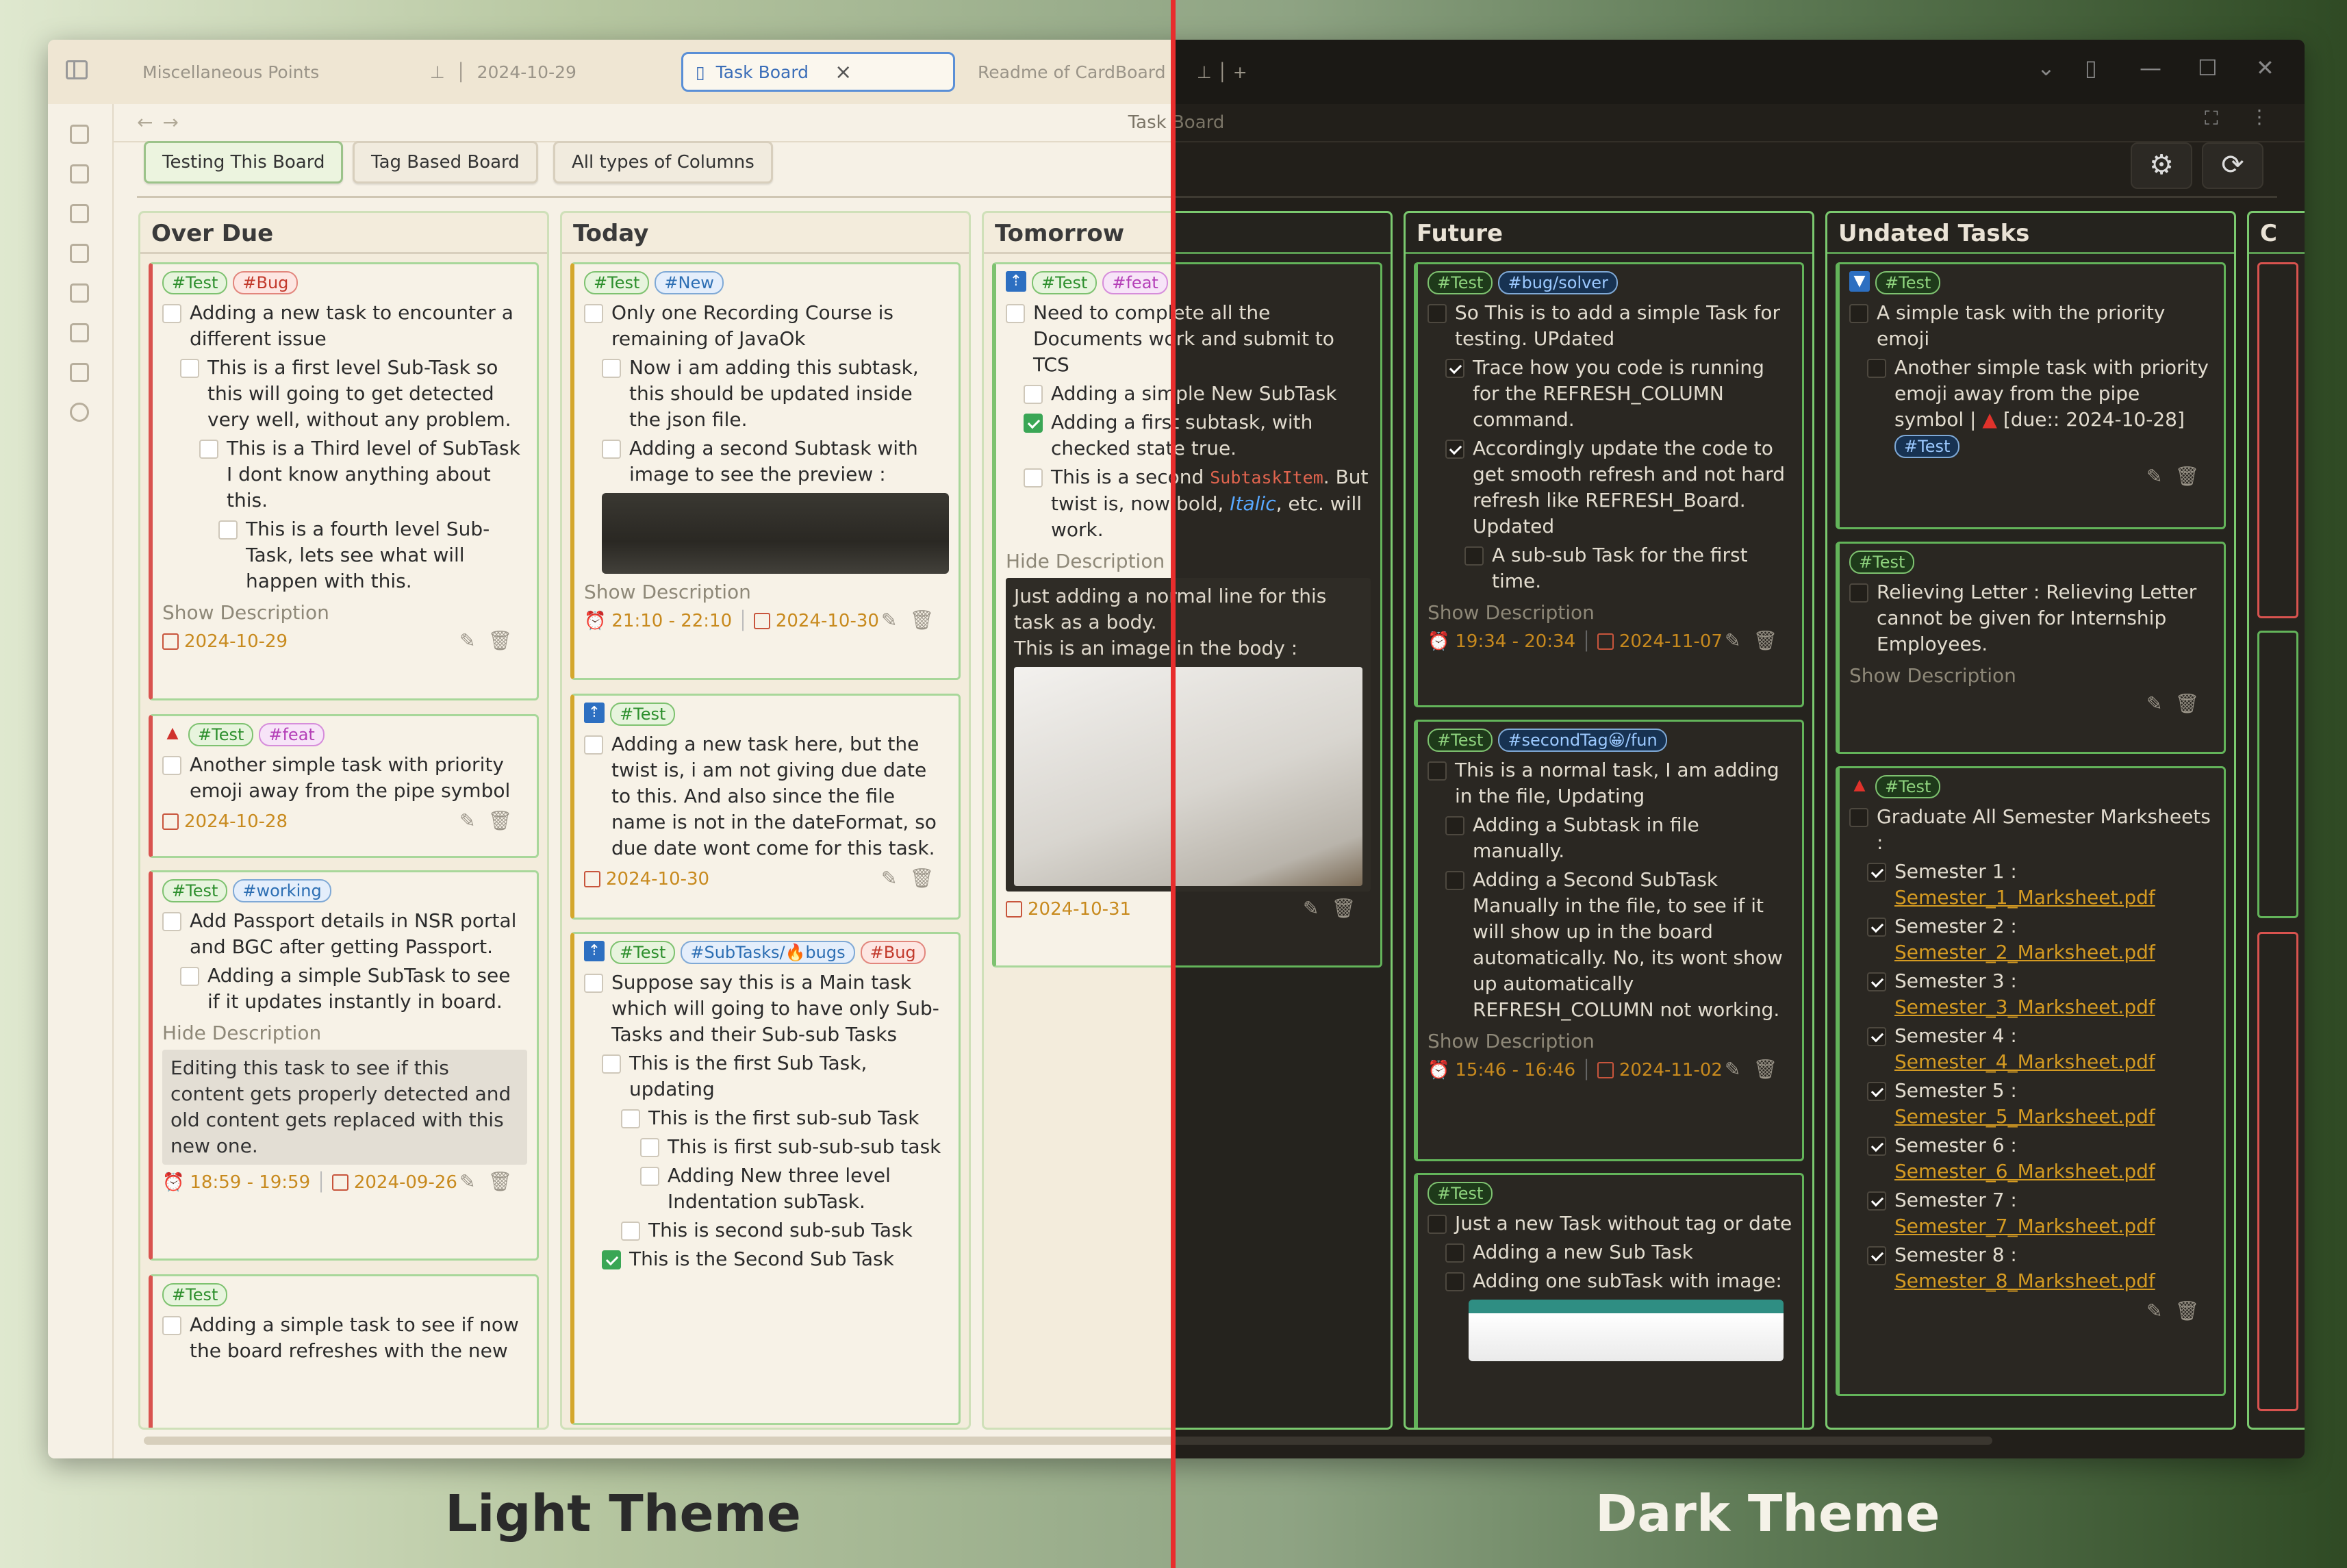 The width and height of the screenshot is (2347, 1568). What do you see at coordinates (244, 162) in the screenshot?
I see `board-tab-testing: Testing This Board` at bounding box center [244, 162].